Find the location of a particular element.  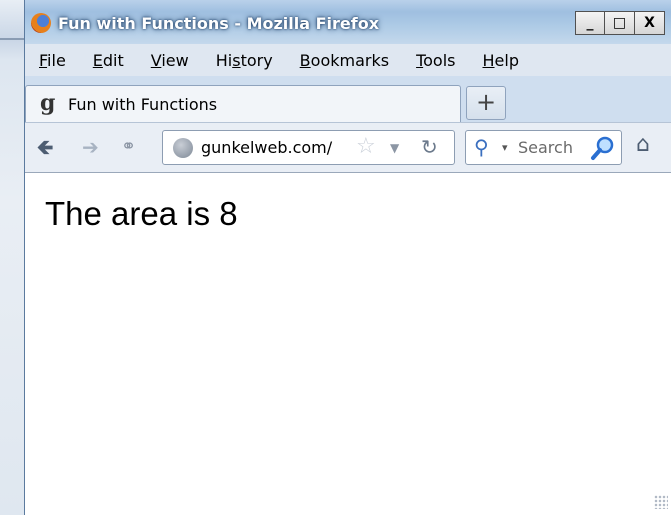

dropdown-arrow-icon: ▼ is located at coordinates (394, 148).